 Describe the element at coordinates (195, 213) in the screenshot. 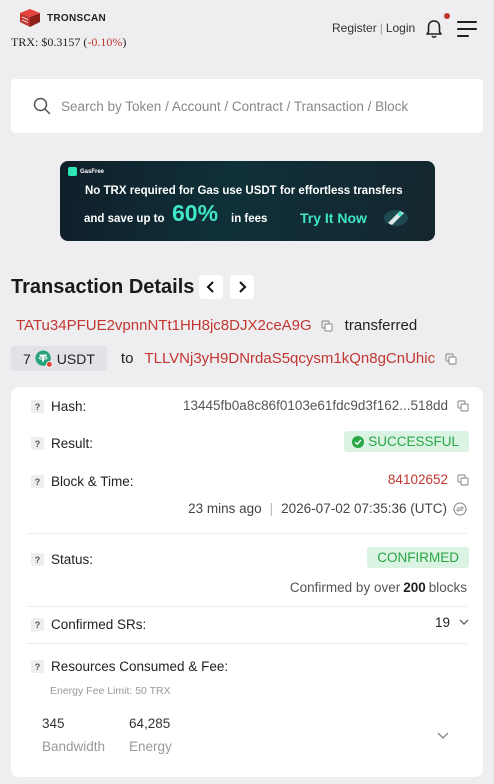

I see `banner-percent: 60%` at that location.